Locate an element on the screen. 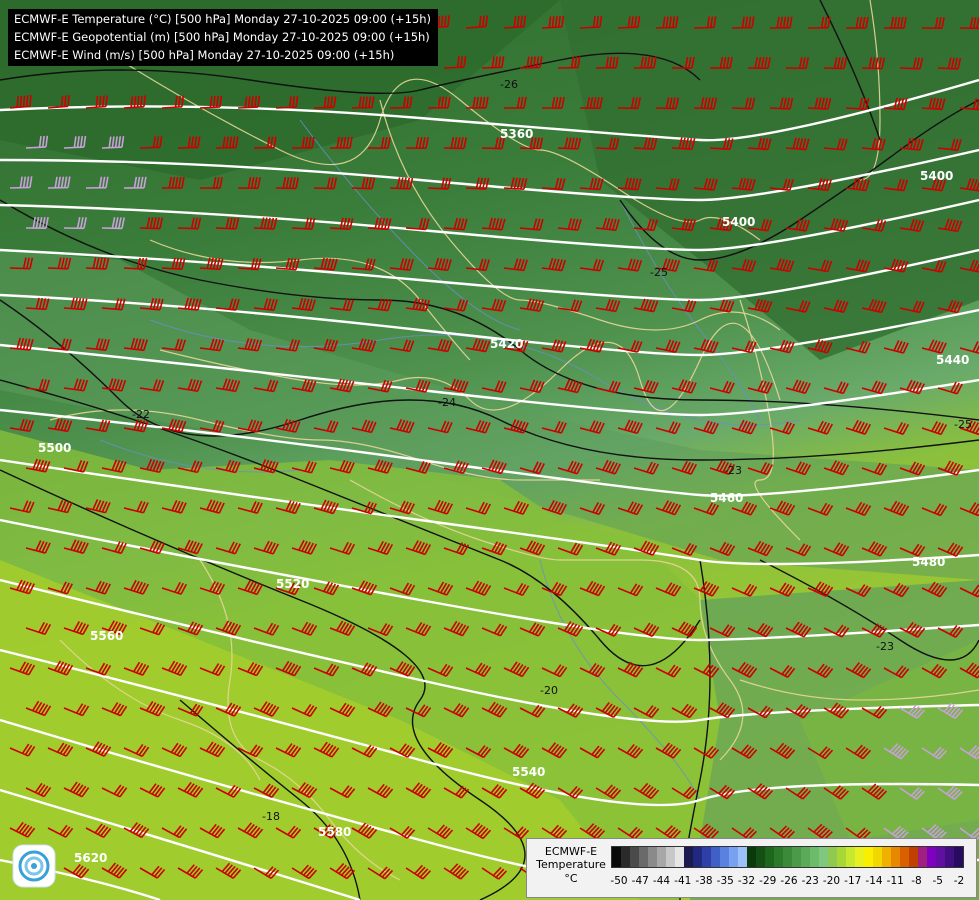 The image size is (979, 900). isohypse-label: 5360 is located at coordinates (516, 134).